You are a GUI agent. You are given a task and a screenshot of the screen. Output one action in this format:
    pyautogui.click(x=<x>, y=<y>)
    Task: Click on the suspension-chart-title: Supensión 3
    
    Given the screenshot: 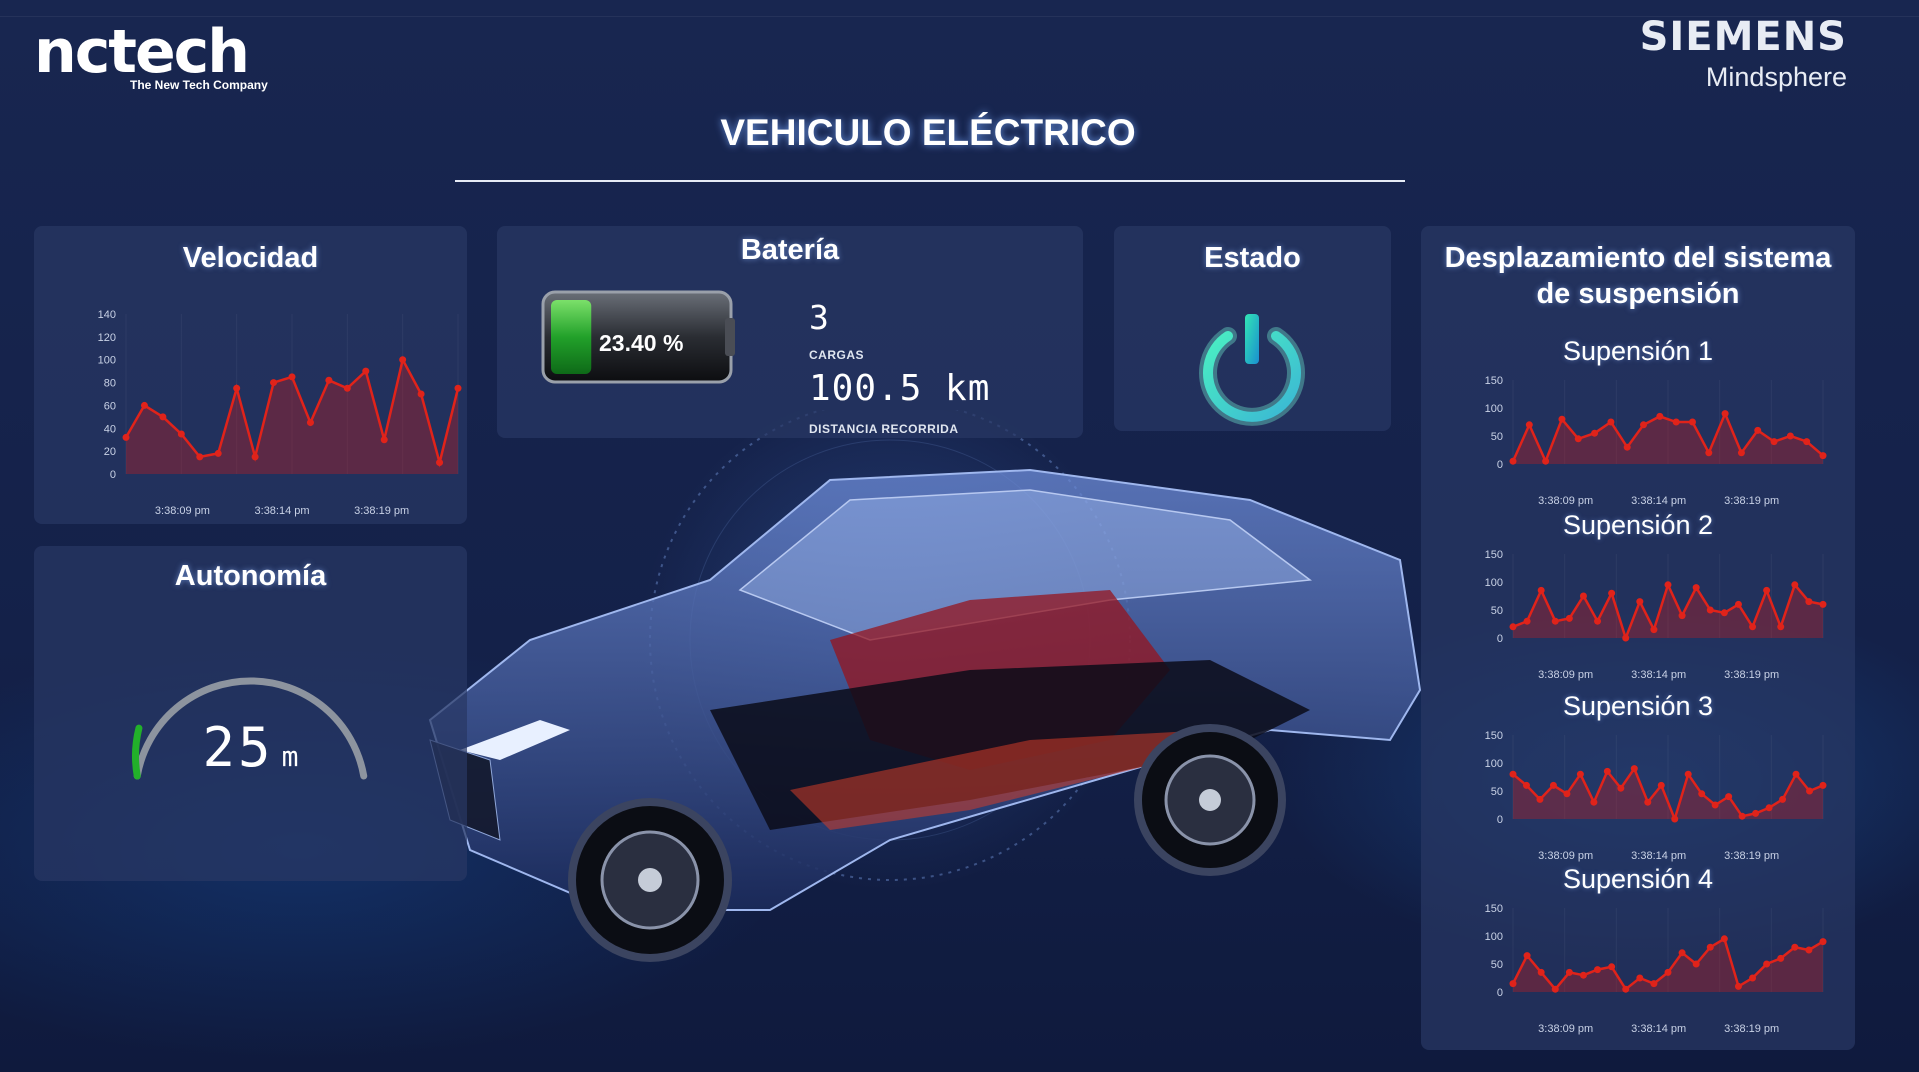 What is the action you would take?
    pyautogui.click(x=1638, y=706)
    